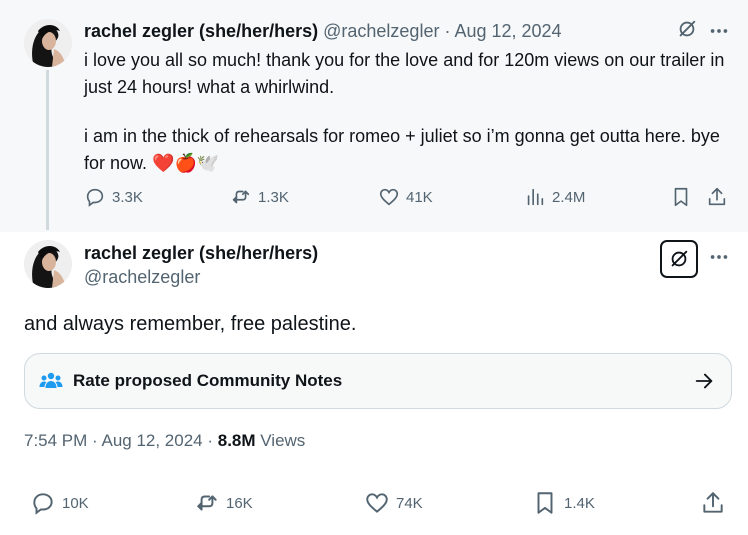  Describe the element at coordinates (208, 380) in the screenshot. I see `community-notes-label: Rate proposed Community Notes` at that location.